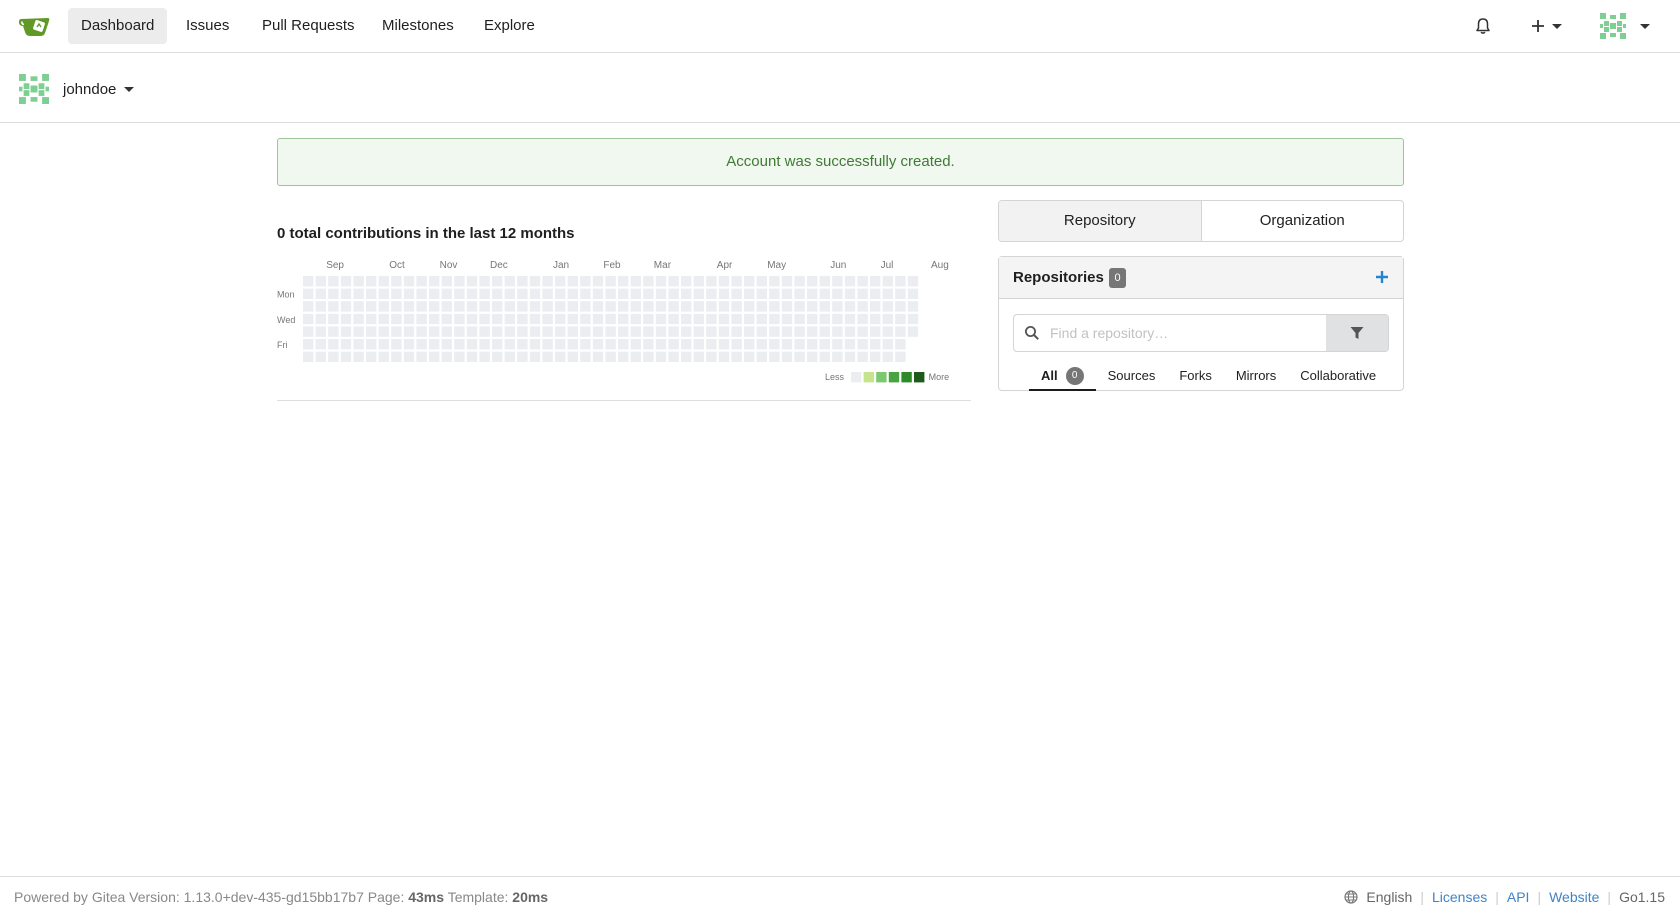 The image size is (1680, 917). I want to click on tab-all-count: 0, so click(1074, 376).